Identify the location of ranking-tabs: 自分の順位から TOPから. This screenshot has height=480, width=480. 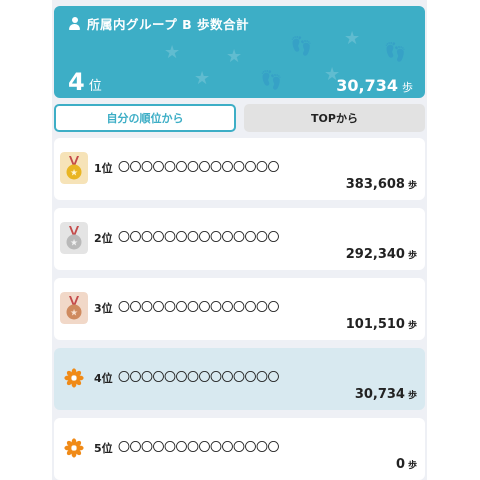
(239, 118).